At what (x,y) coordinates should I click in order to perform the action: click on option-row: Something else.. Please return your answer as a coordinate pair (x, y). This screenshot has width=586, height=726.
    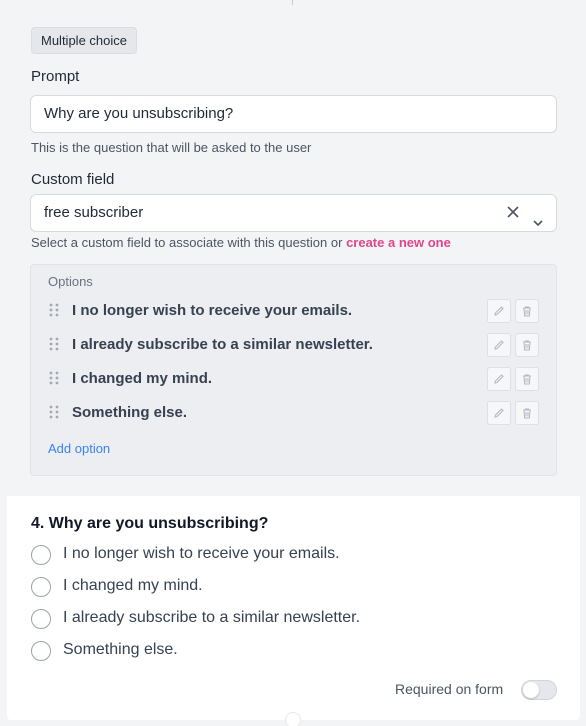
    Looking at the image, I should click on (293, 413).